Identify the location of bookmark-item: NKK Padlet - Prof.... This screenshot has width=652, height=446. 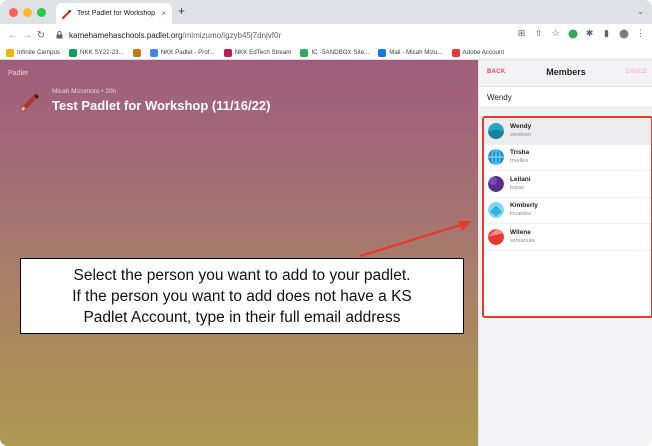
(182, 52).